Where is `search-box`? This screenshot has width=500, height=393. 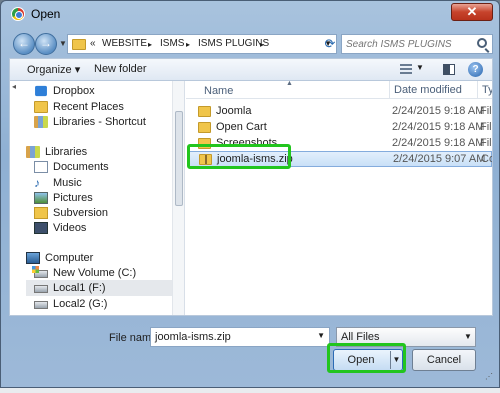 search-box is located at coordinates (417, 44).